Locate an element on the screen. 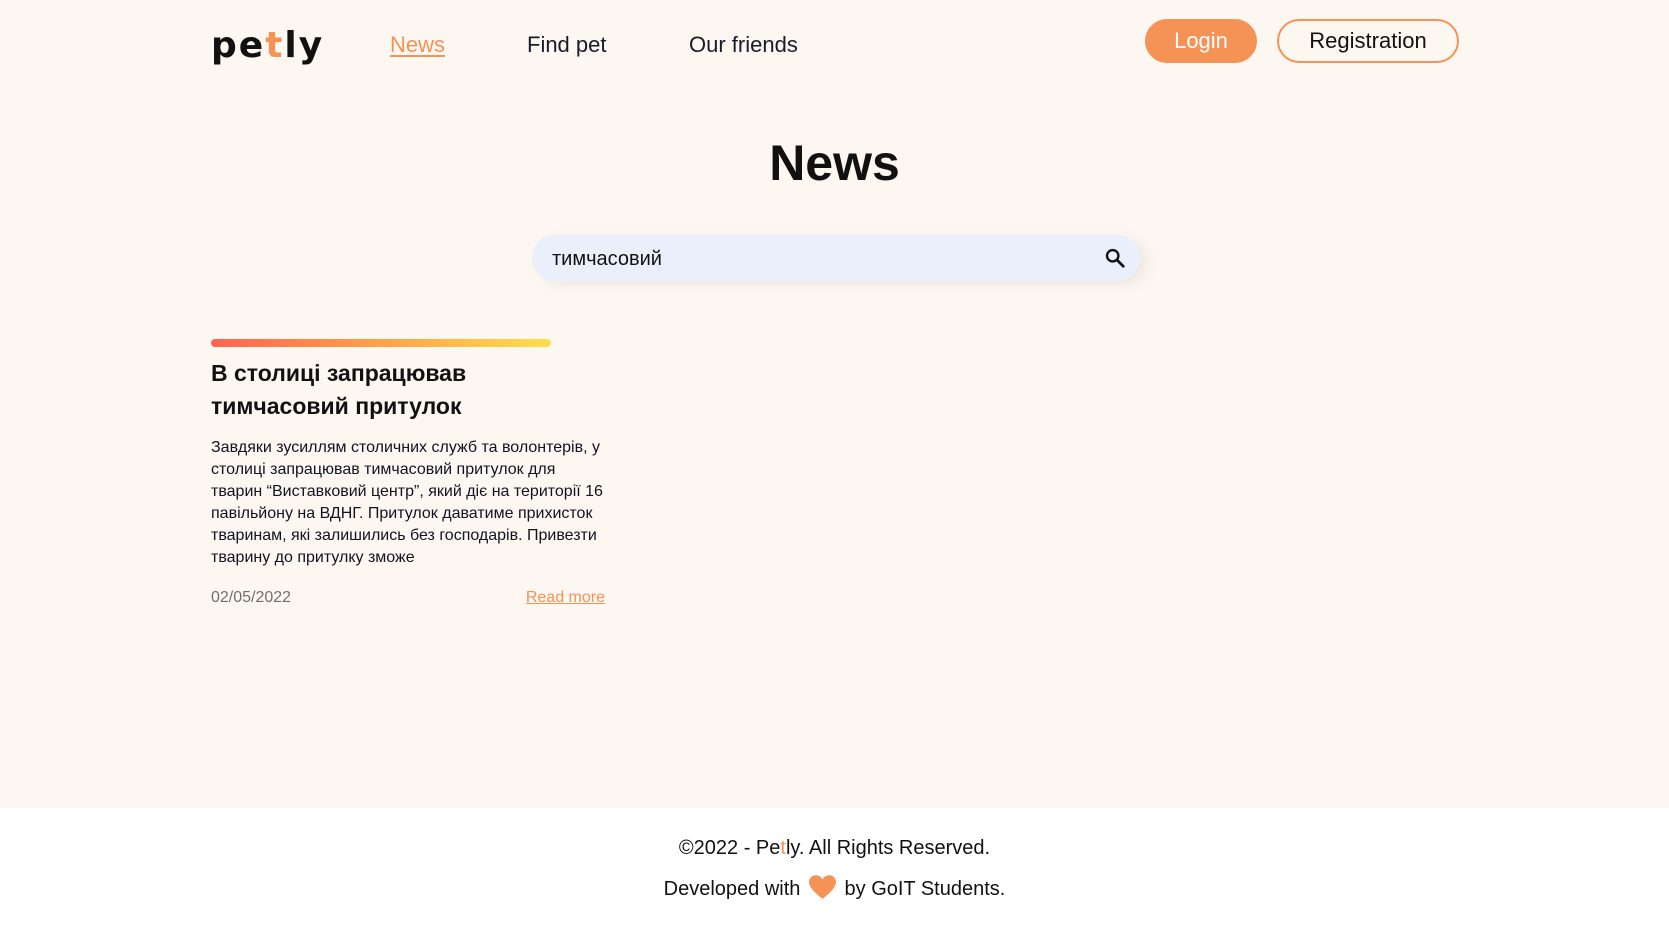 The width and height of the screenshot is (1669, 929). nav-link-news: News is located at coordinates (417, 45).